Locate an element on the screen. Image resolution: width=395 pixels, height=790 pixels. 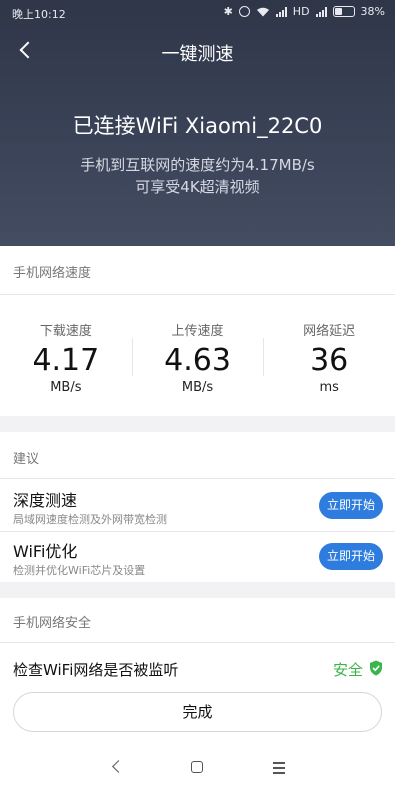
suggestion-desc: 检测并优化WiFi芯片及设置 is located at coordinates (79, 570).